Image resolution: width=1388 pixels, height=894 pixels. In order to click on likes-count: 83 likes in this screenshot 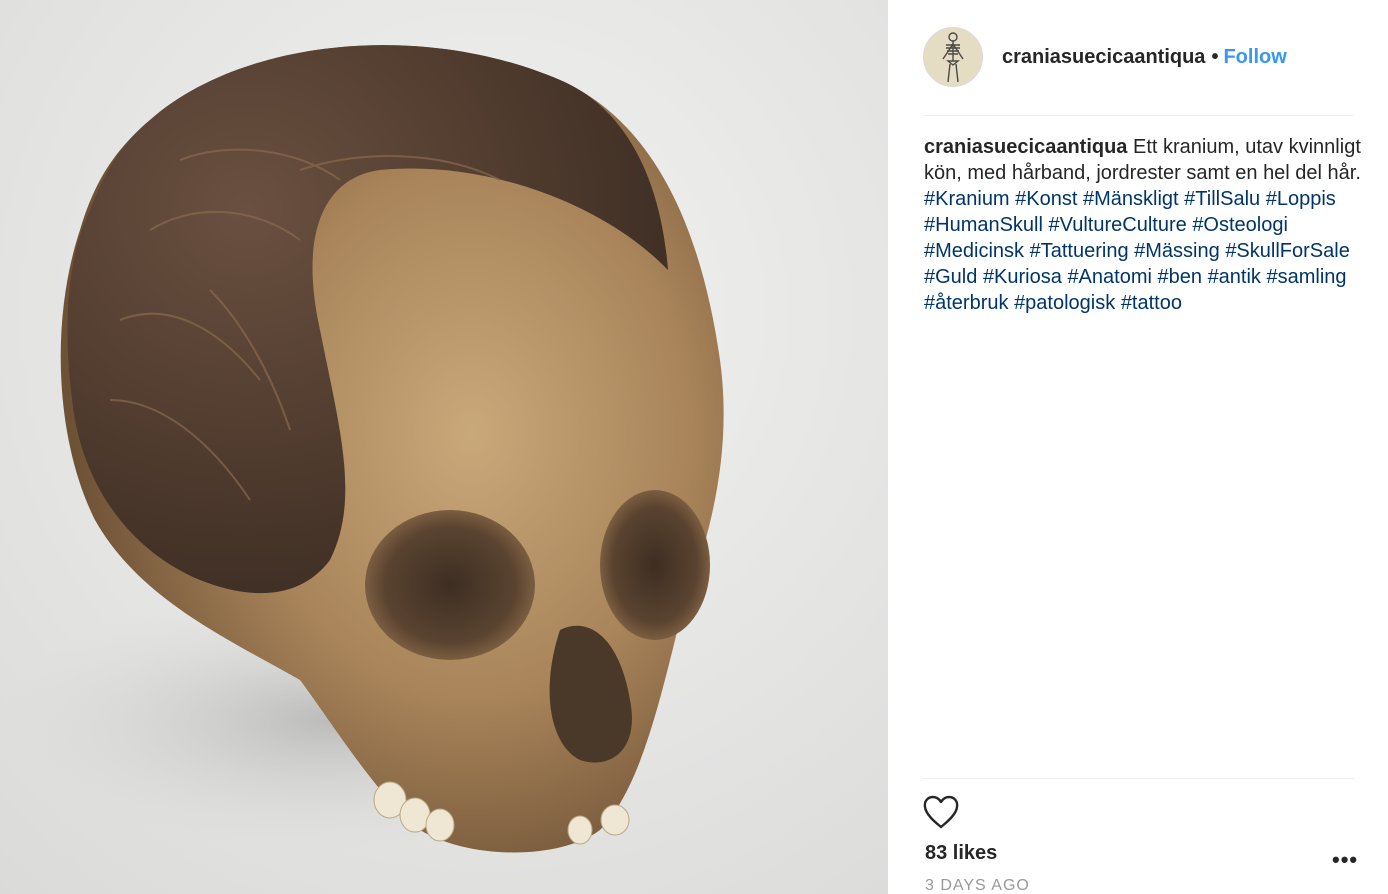, I will do `click(961, 853)`.